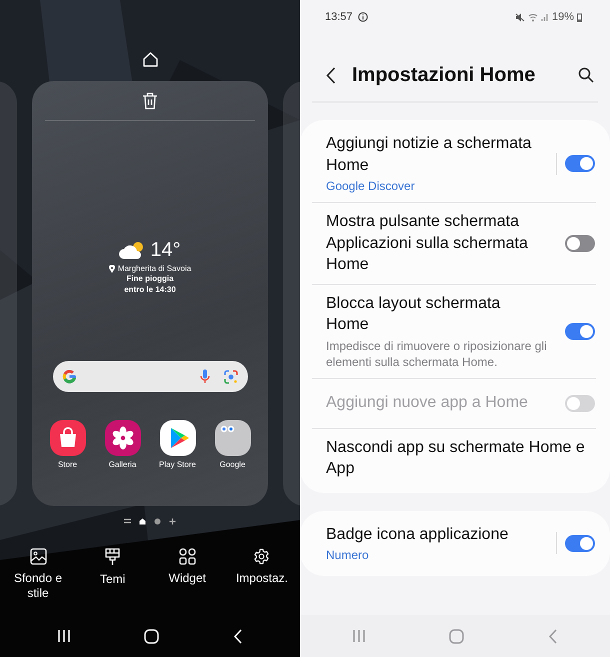 The height and width of the screenshot is (657, 610). I want to click on list-page-icon, so click(127, 521).